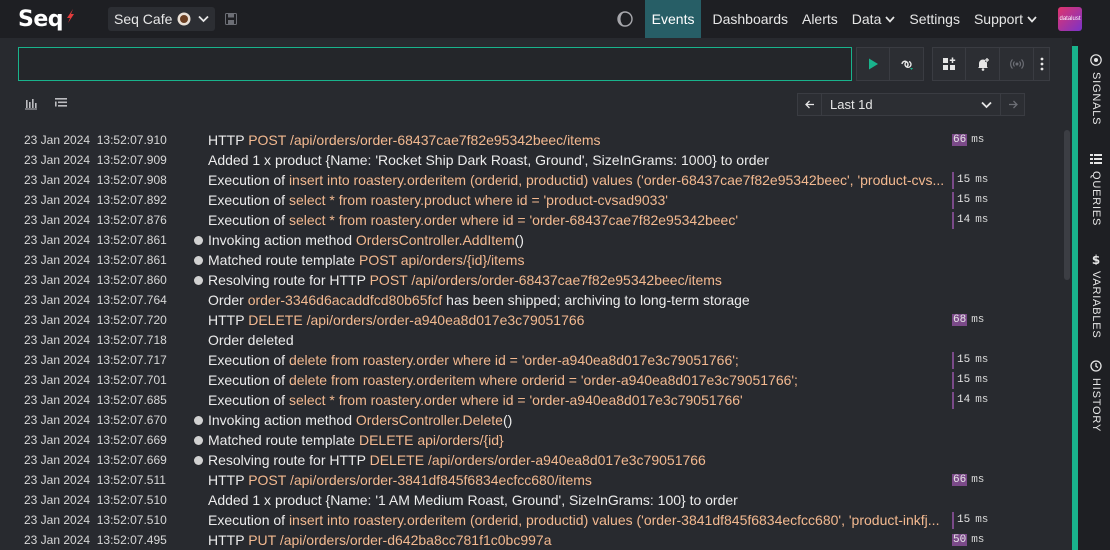  What do you see at coordinates (1096, 296) in the screenshot?
I see `sidebar-item-variables: $ VARIABLES` at bounding box center [1096, 296].